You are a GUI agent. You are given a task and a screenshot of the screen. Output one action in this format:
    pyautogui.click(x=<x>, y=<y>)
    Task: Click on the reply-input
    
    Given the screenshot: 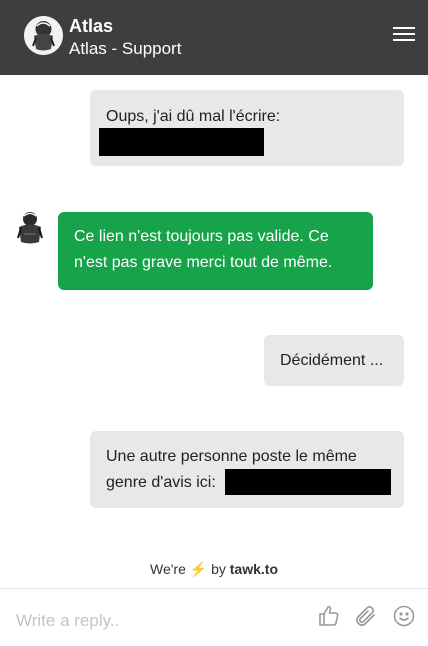 What is the action you would take?
    pyautogui.click(x=156, y=621)
    